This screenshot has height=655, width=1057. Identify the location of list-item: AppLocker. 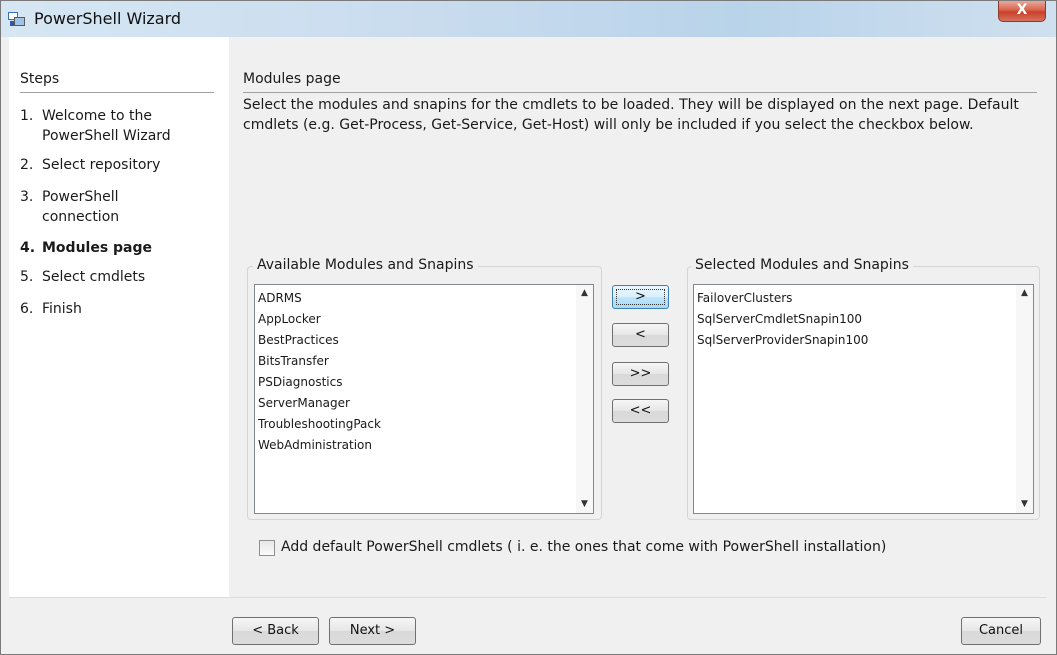
(319, 319).